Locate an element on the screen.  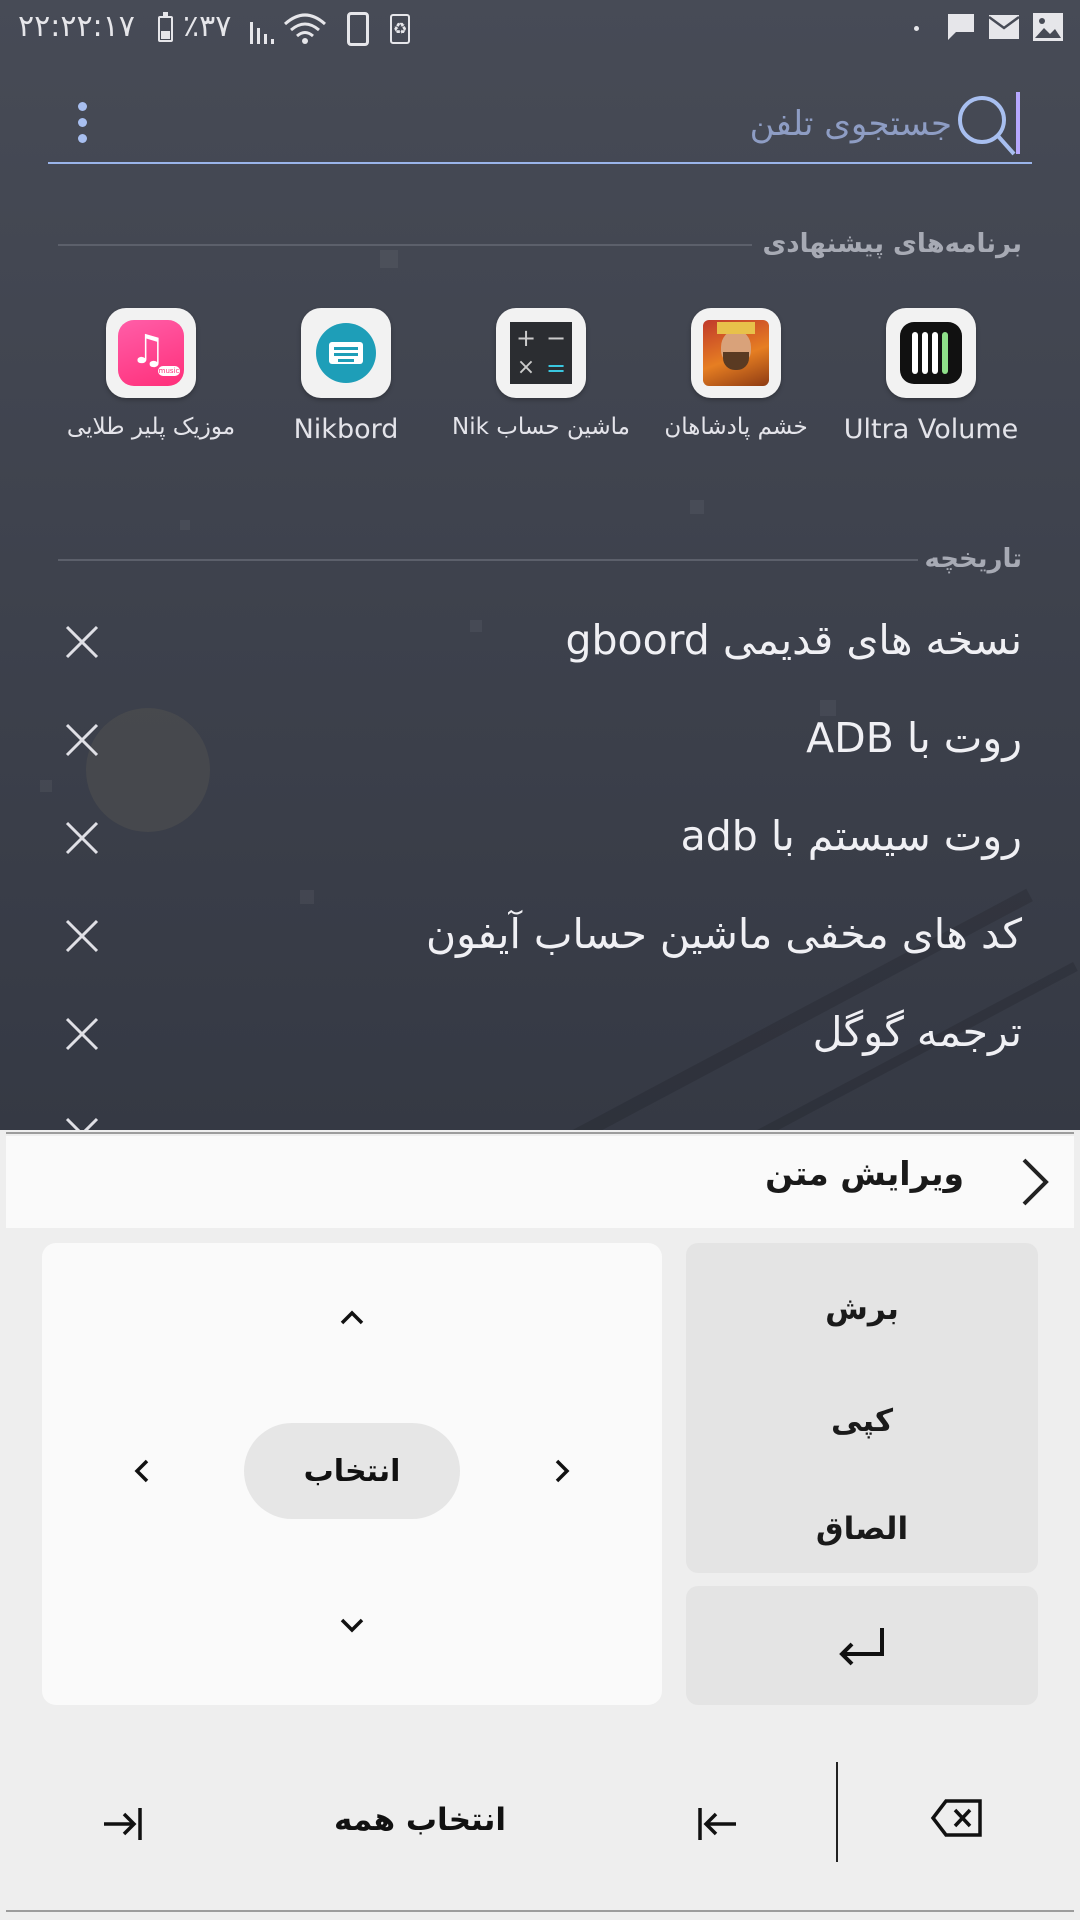
cut-button: برش is located at coordinates (862, 1309).